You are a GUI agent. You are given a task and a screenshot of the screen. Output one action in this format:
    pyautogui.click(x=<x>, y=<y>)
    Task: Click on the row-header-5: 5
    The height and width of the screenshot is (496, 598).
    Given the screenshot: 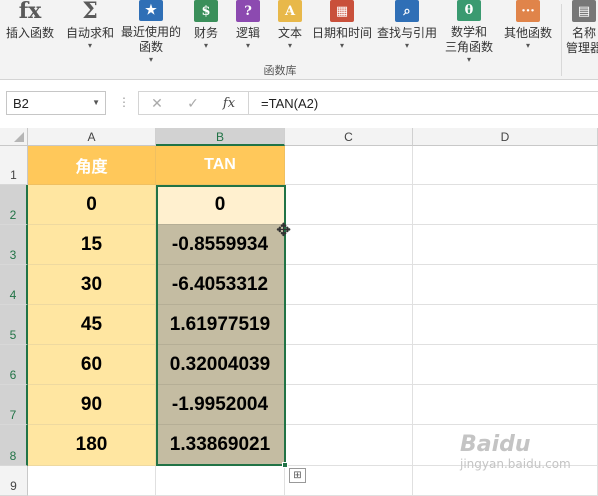 What is the action you would take?
    pyautogui.click(x=14, y=325)
    